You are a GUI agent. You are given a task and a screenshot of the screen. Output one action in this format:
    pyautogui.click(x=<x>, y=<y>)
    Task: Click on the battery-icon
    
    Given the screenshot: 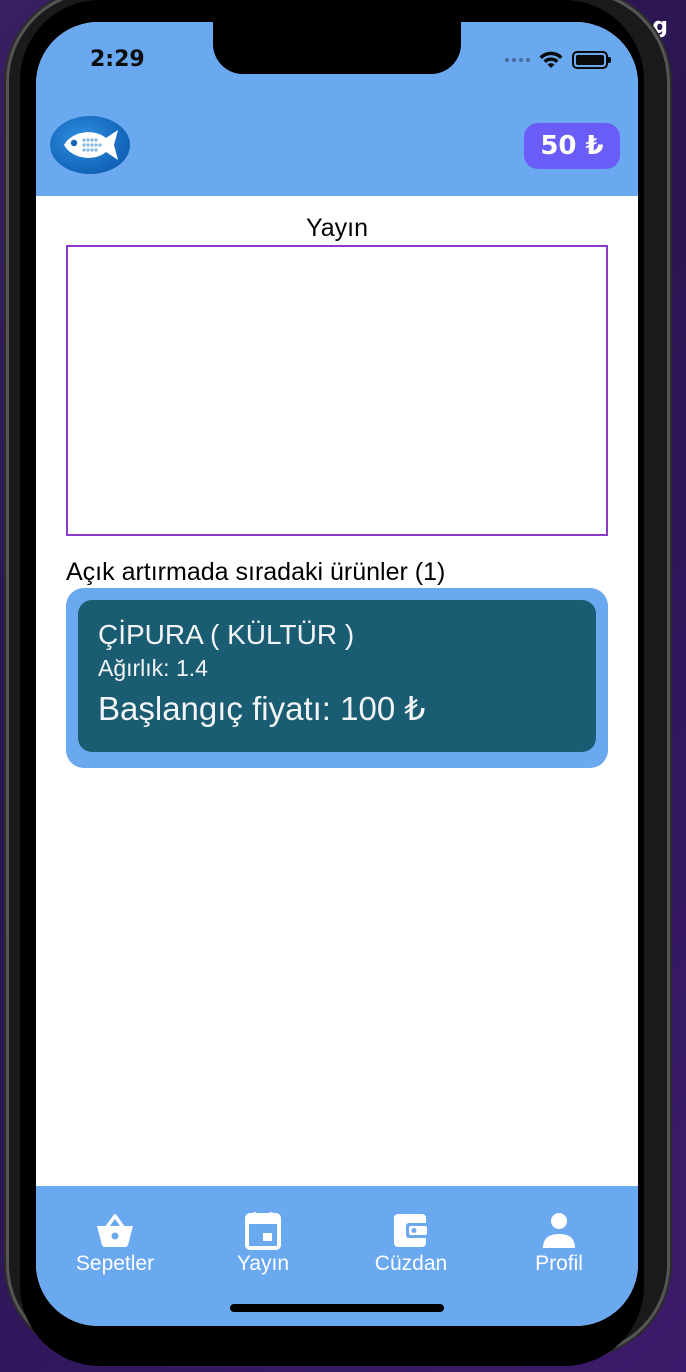 What is the action you would take?
    pyautogui.click(x=591, y=60)
    